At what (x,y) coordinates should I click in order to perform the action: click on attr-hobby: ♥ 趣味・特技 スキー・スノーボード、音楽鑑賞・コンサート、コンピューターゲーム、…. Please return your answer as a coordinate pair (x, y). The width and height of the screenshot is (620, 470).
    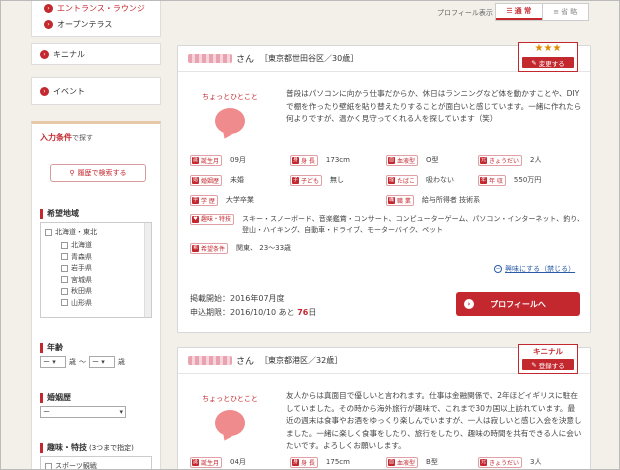
    Looking at the image, I should click on (388, 225).